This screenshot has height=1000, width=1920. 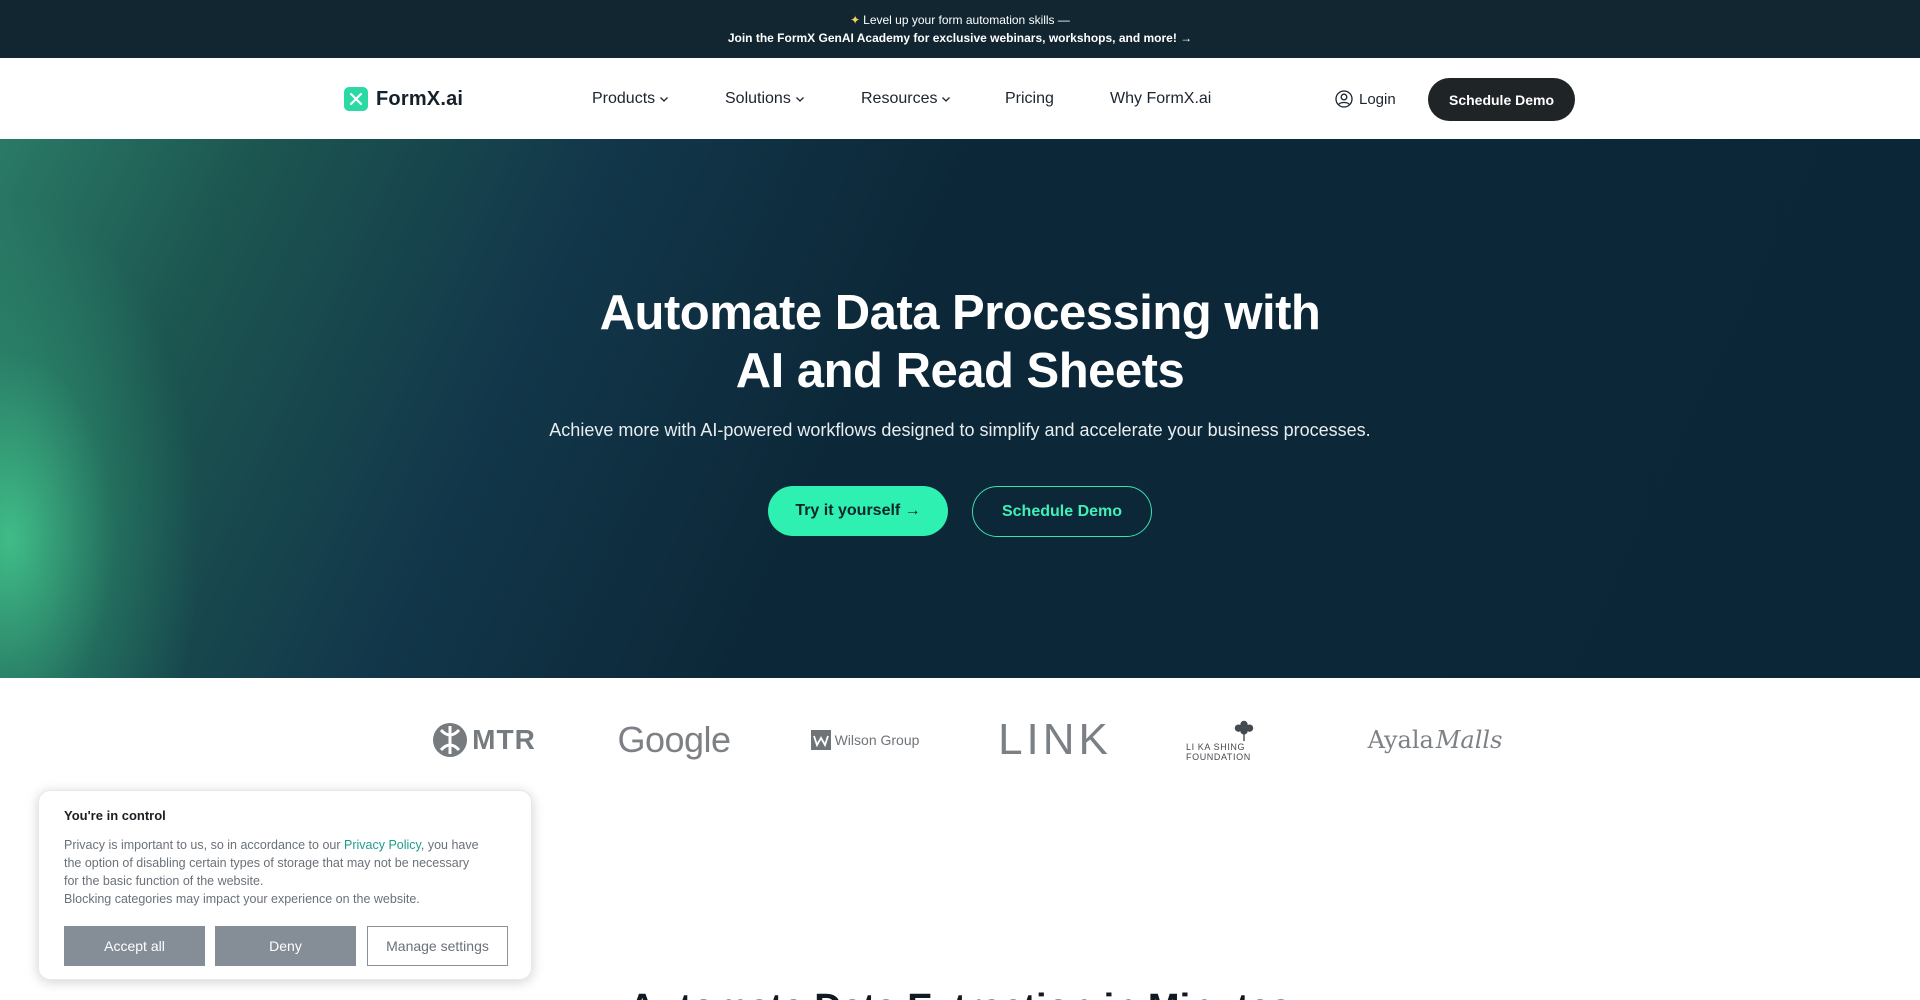 I want to click on nav-item-pricing: Pricing, so click(x=1029, y=99).